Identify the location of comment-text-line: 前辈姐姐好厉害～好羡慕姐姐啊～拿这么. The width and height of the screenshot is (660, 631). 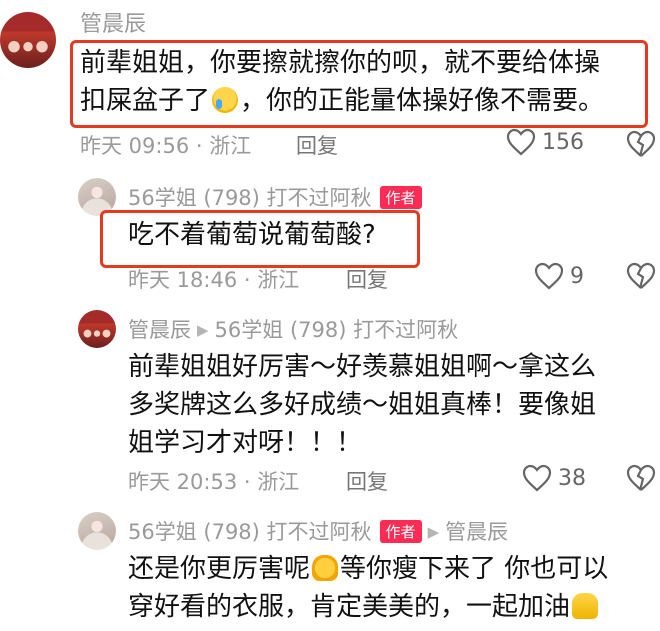
(362, 367).